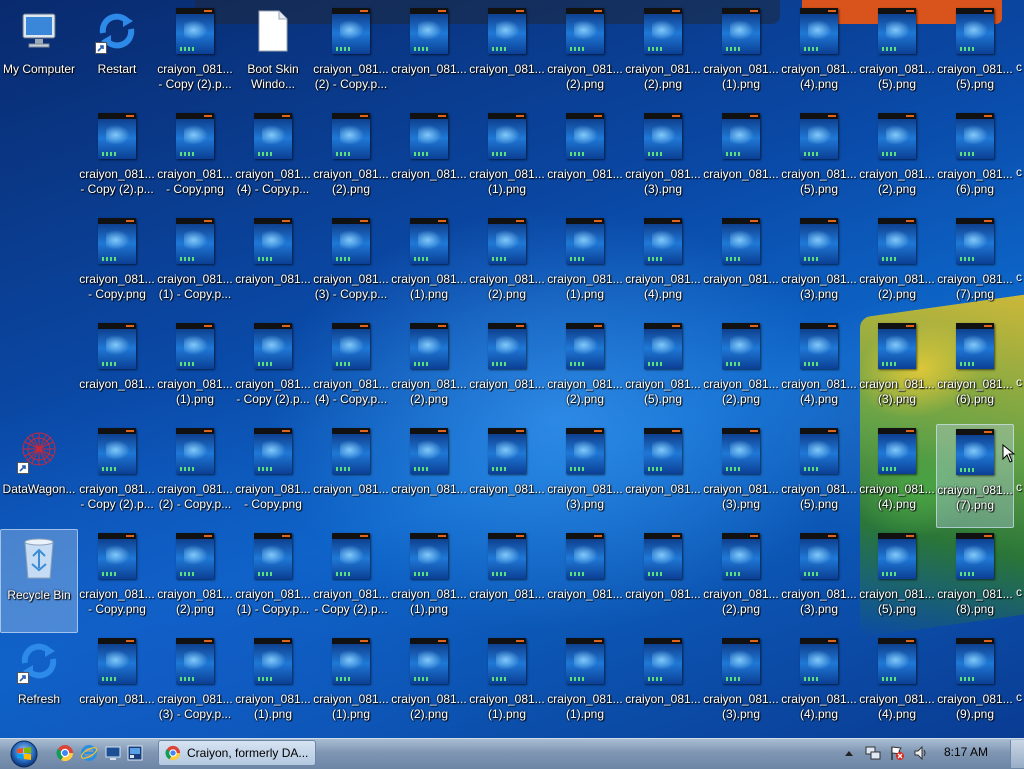  I want to click on network-icon, so click(873, 753).